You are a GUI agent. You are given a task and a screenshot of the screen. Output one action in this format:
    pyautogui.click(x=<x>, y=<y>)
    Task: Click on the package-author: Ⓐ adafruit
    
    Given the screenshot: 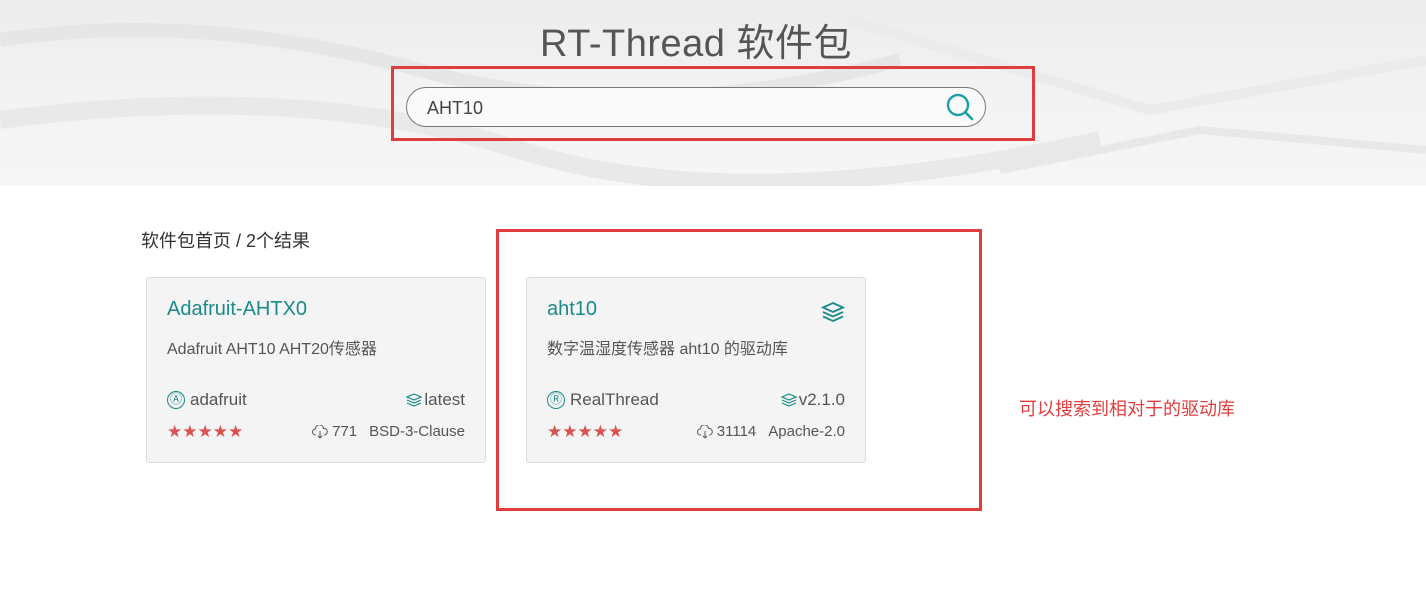 What is the action you would take?
    pyautogui.click(x=207, y=400)
    